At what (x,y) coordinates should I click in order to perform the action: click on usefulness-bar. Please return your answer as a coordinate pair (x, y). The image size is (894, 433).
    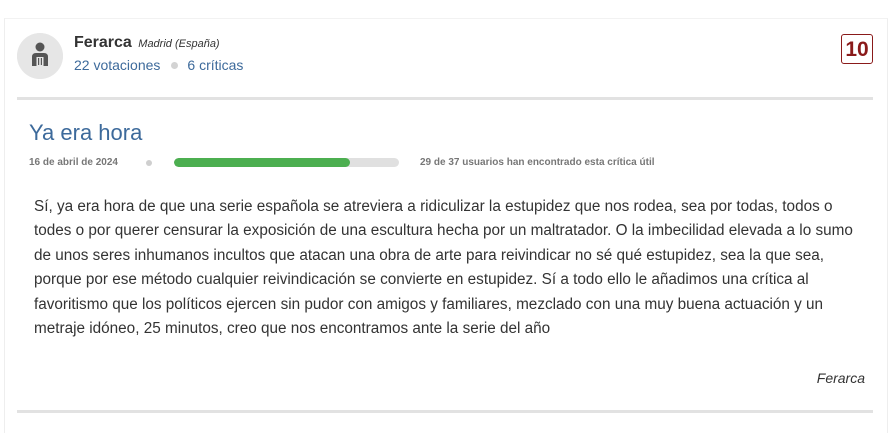
    Looking at the image, I should click on (286, 162).